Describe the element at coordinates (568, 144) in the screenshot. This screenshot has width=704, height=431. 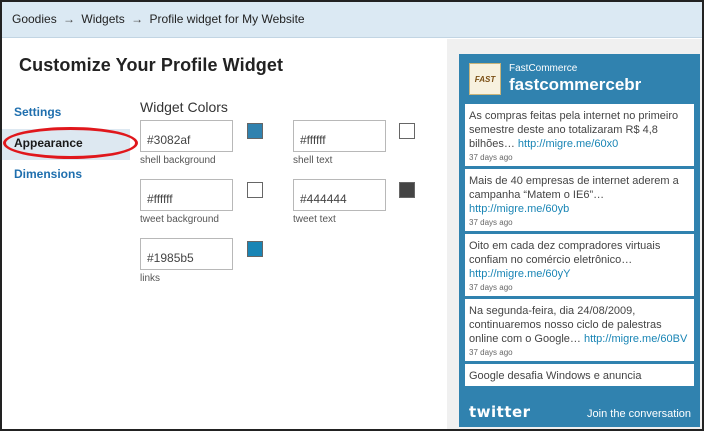
I see `tweet-link: http://migre.me/60x0` at that location.